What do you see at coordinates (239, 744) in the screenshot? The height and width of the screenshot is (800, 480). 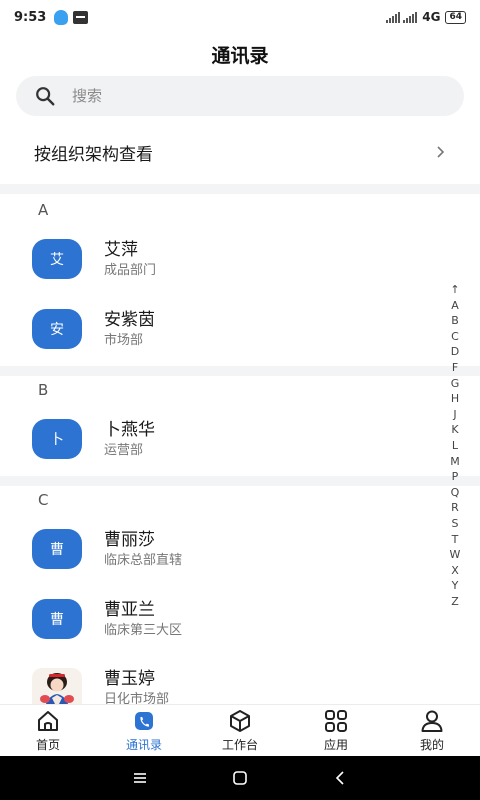 I see `tab-label: 工作台` at bounding box center [239, 744].